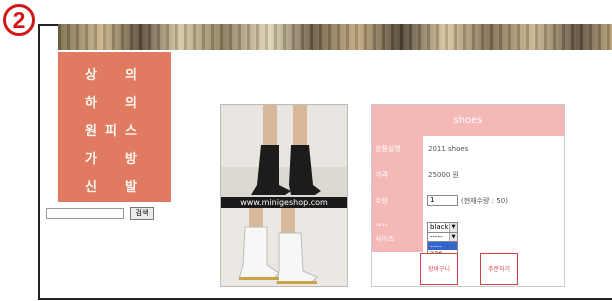 The height and width of the screenshot is (301, 612). Describe the element at coordinates (114, 104) in the screenshot. I see `menu-item-bottoms: 하 의` at that location.